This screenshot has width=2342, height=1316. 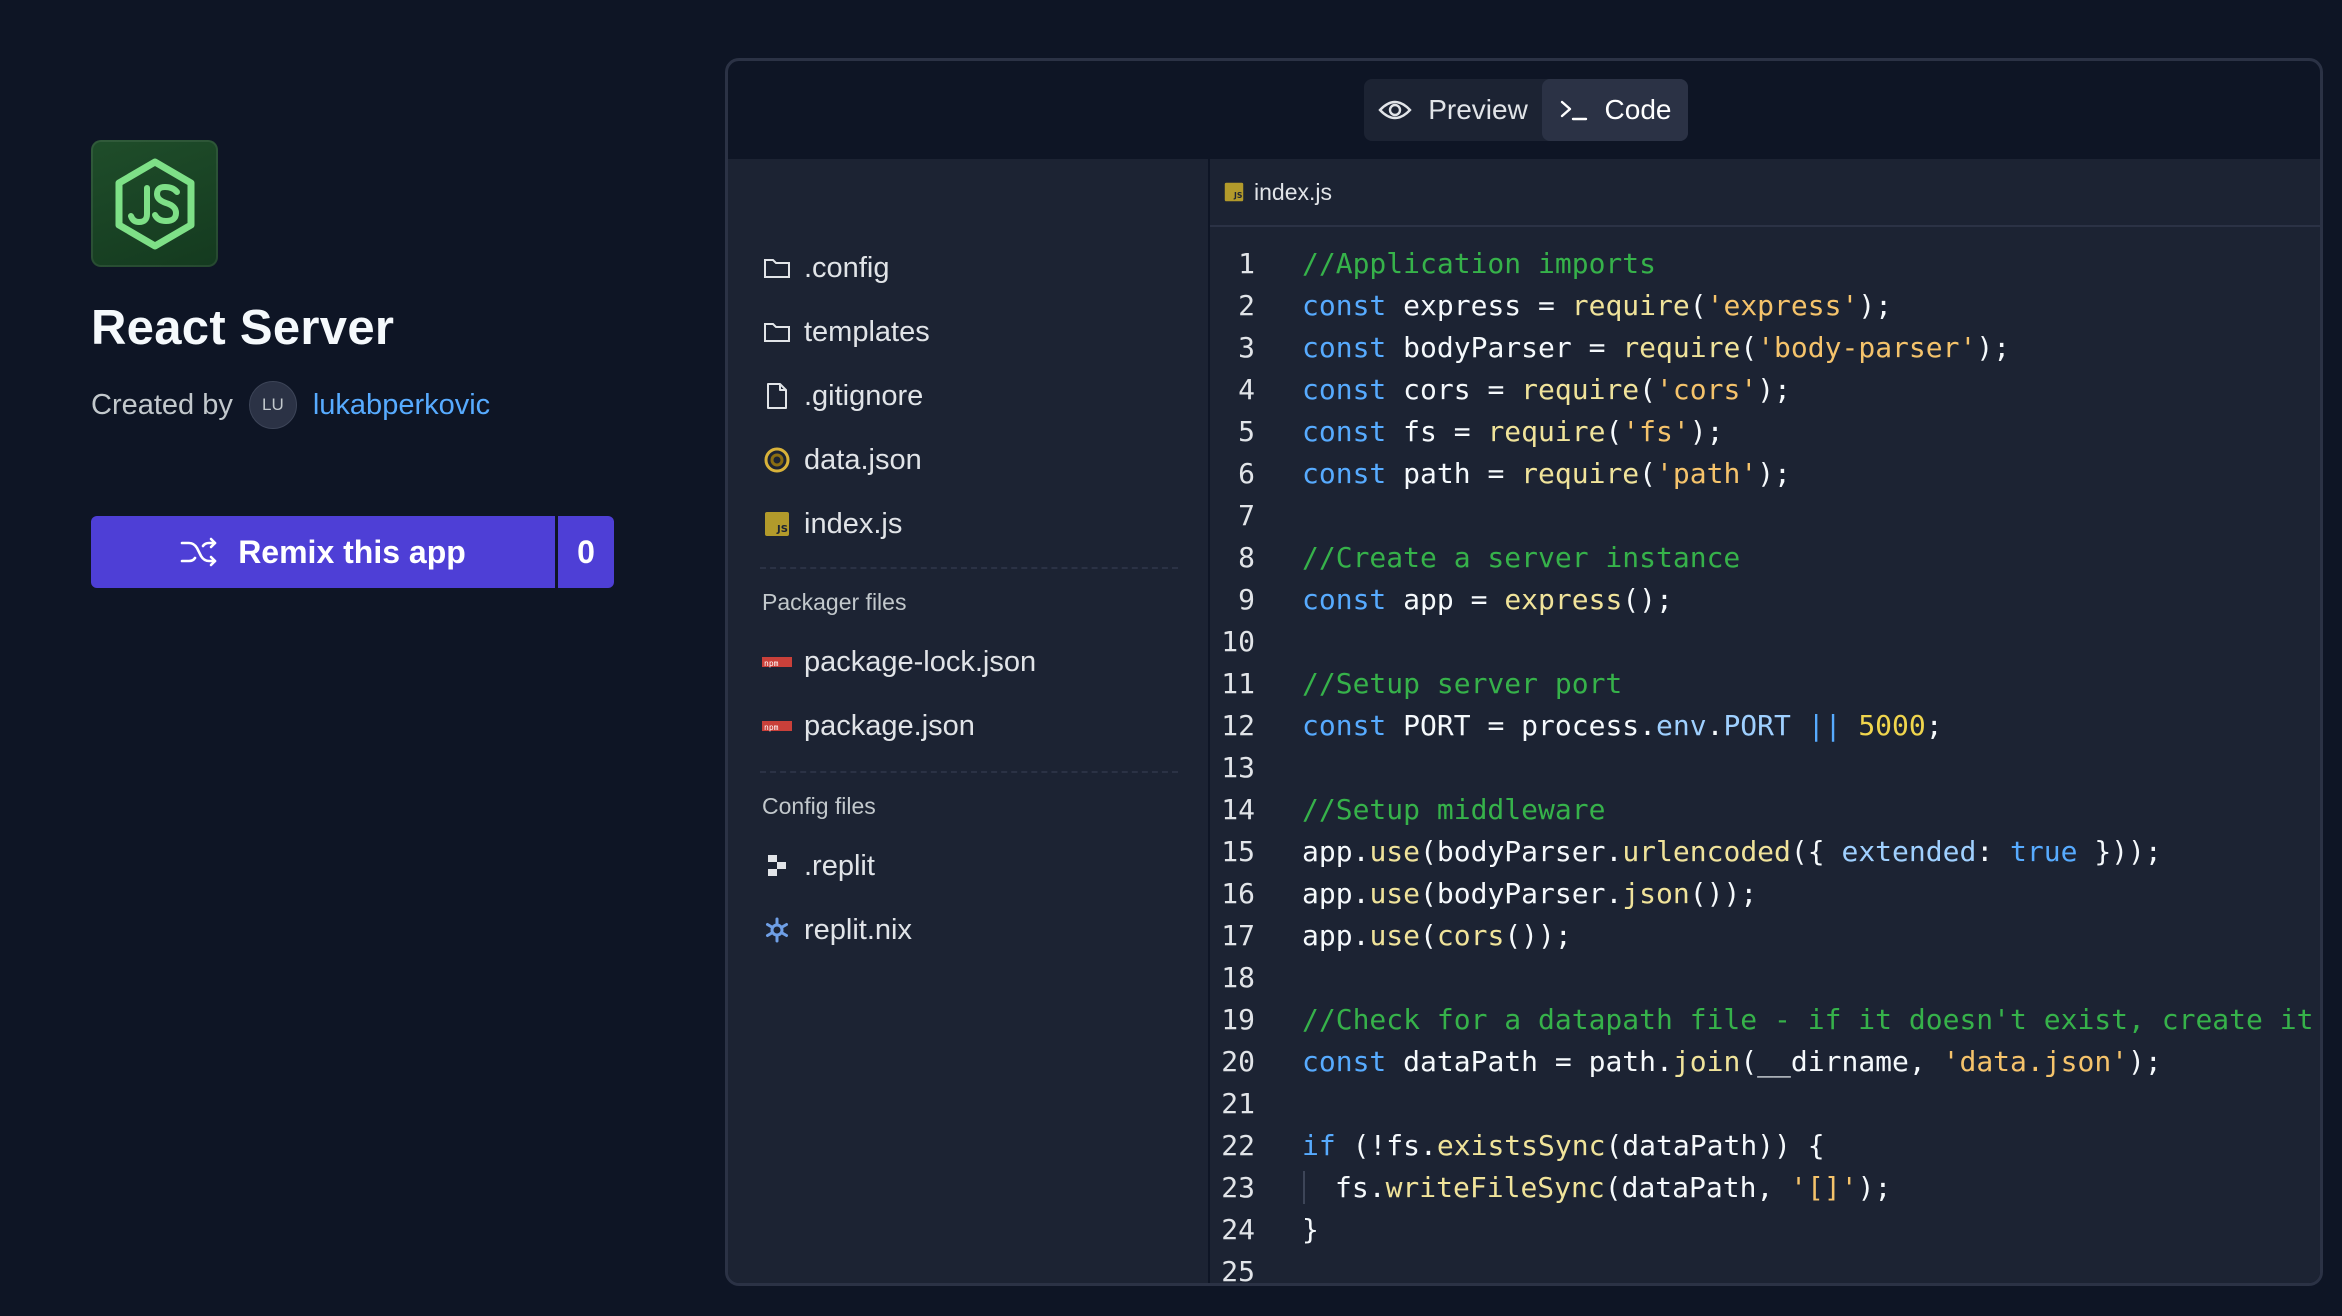 I want to click on code-line: 16 app.use(bodyParser.json());, so click(x=1765, y=894).